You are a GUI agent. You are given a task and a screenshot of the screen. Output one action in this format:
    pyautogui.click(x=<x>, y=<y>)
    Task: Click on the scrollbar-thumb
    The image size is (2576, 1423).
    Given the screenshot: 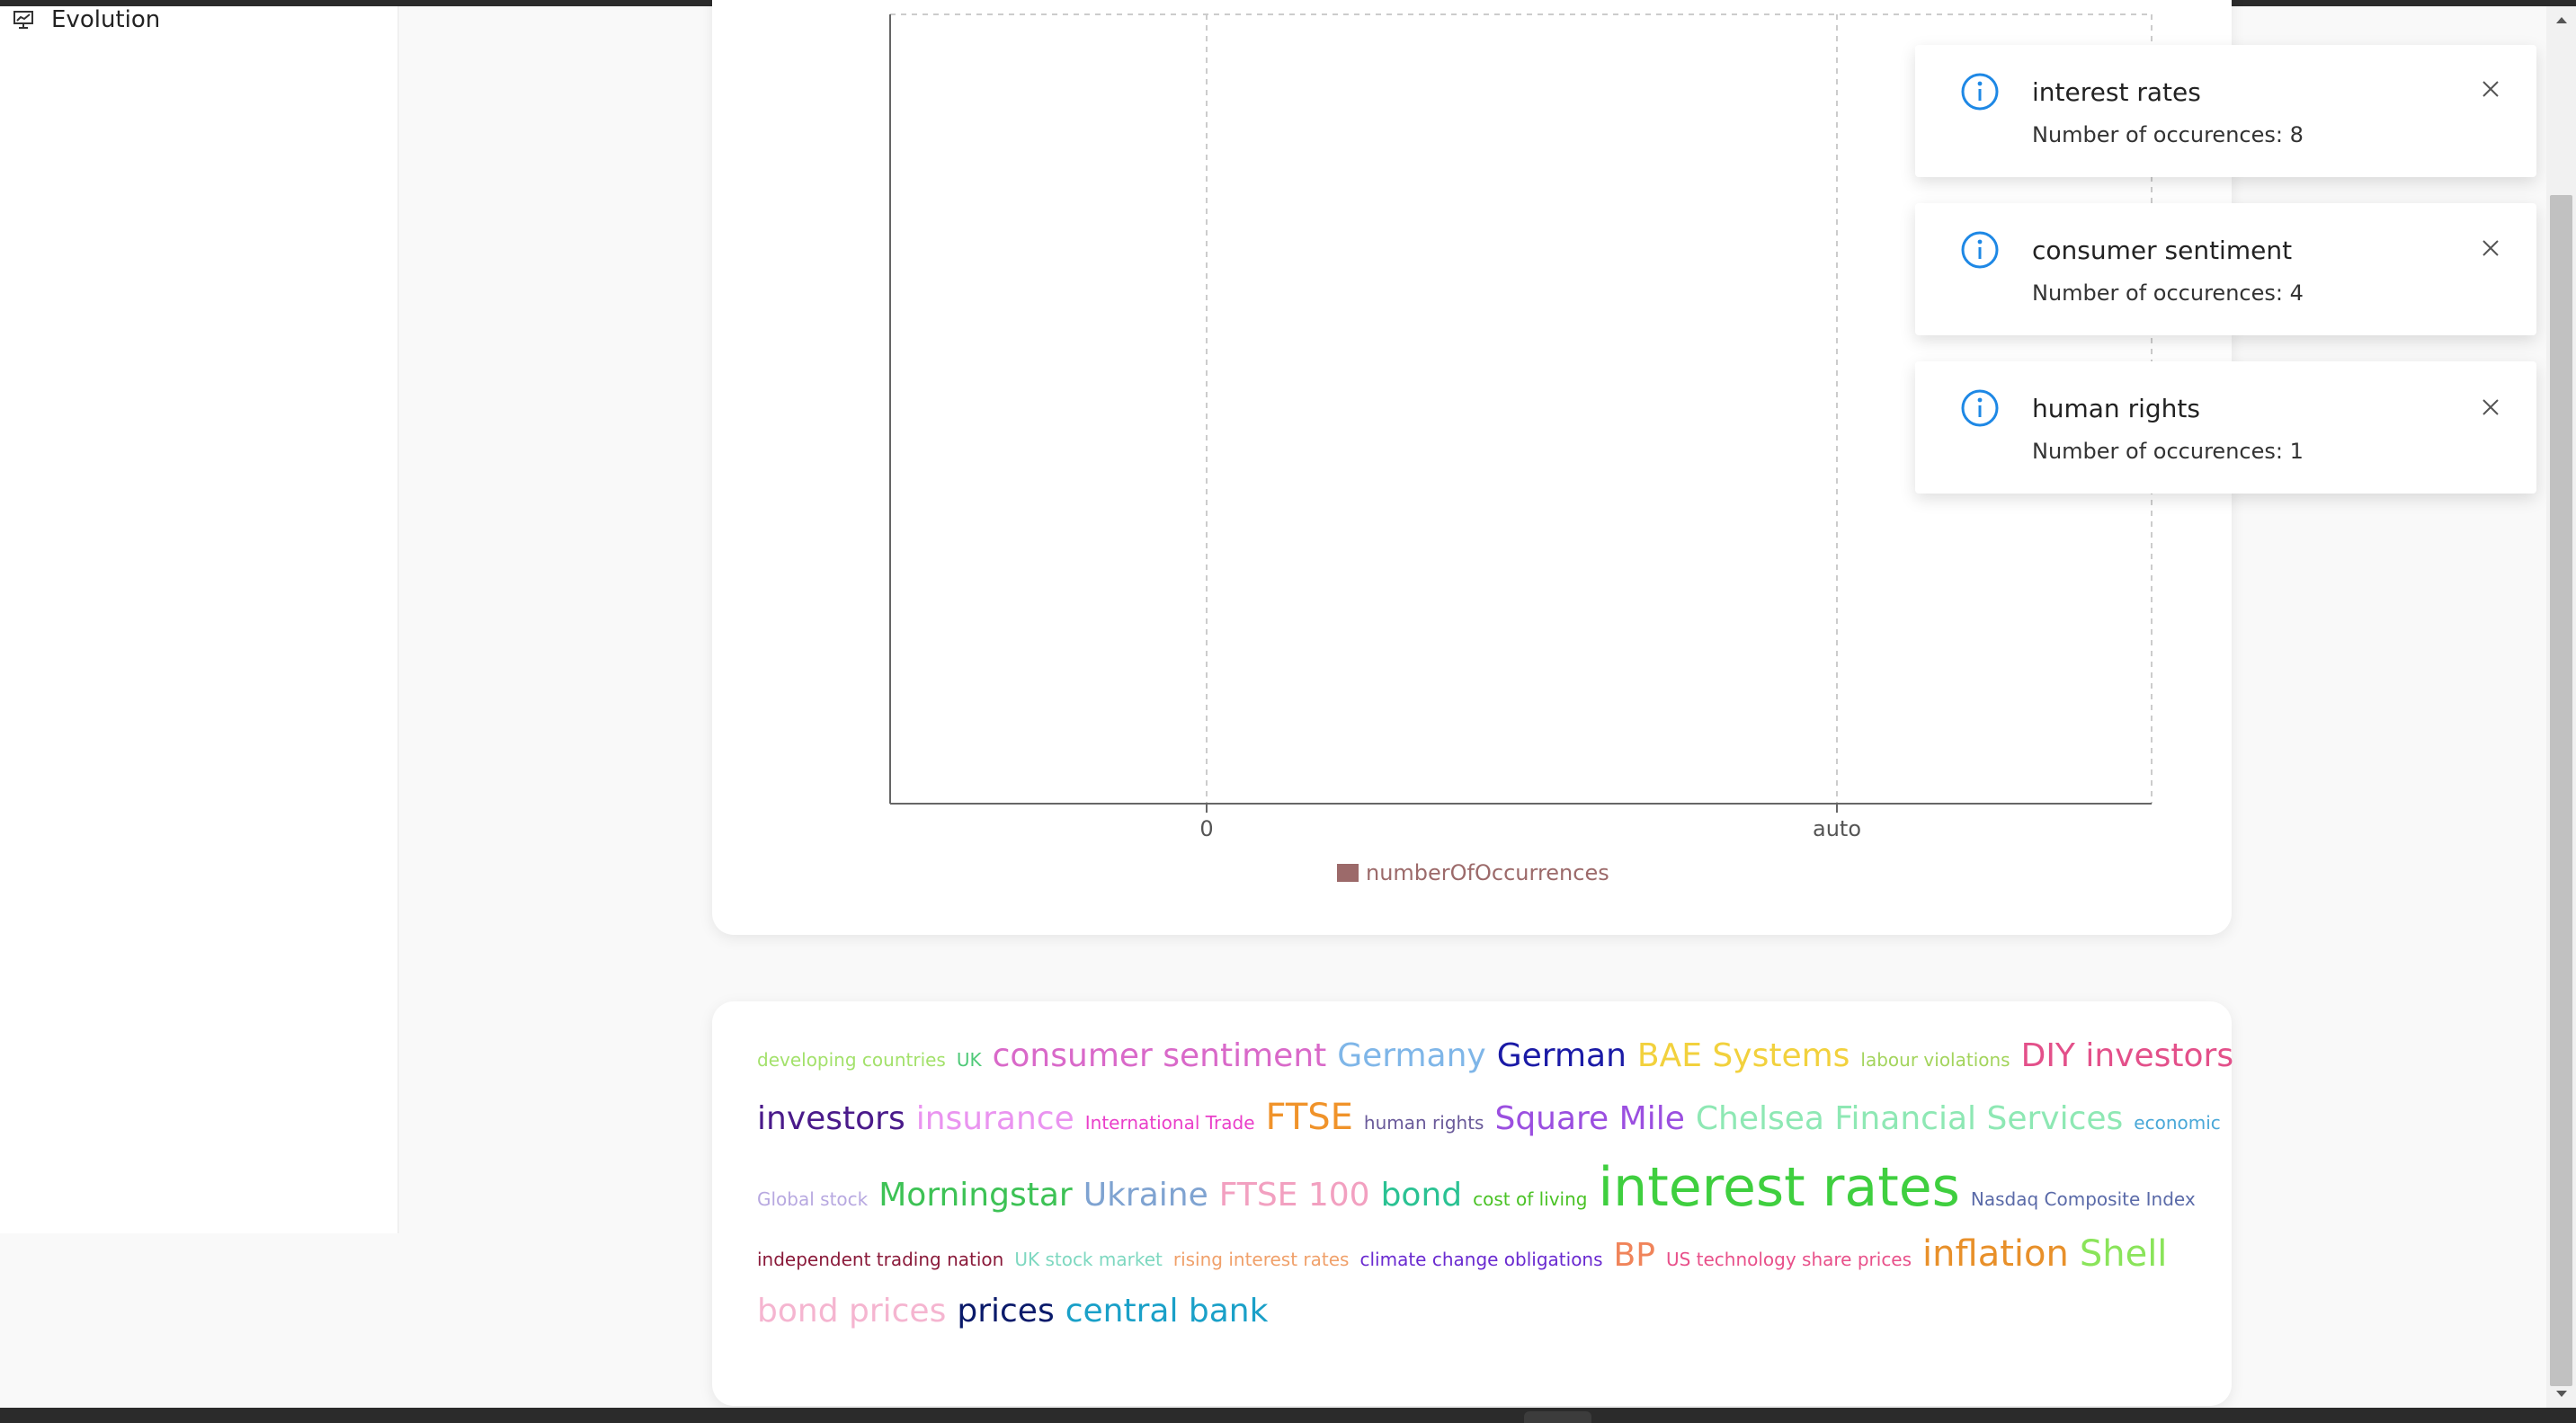 What is the action you would take?
    pyautogui.click(x=2561, y=791)
    